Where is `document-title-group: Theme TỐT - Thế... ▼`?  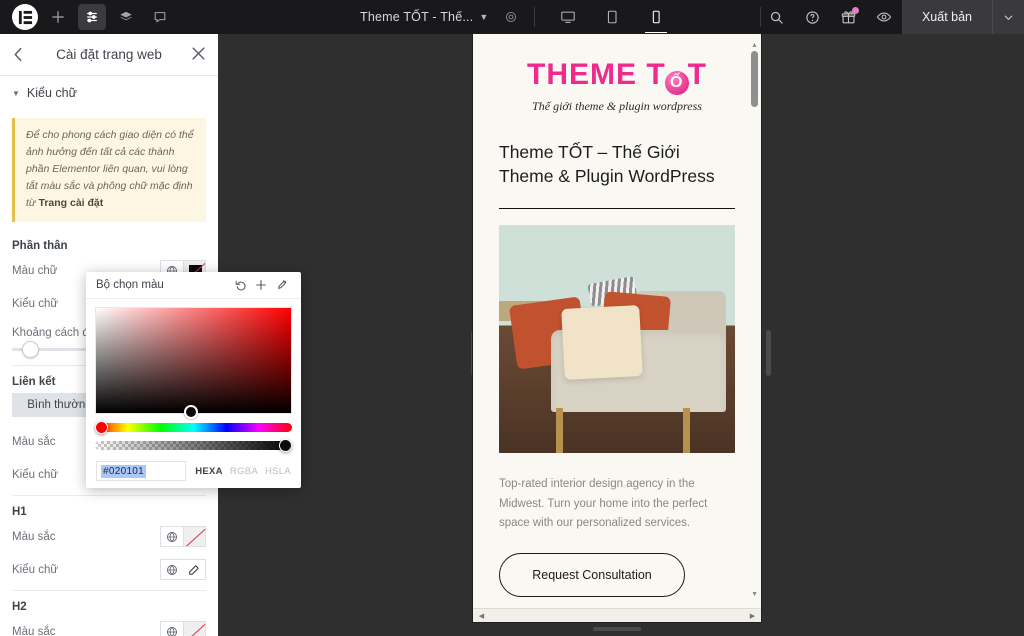 document-title-group: Theme TỐT - Thế... ▼ is located at coordinates (439, 17).